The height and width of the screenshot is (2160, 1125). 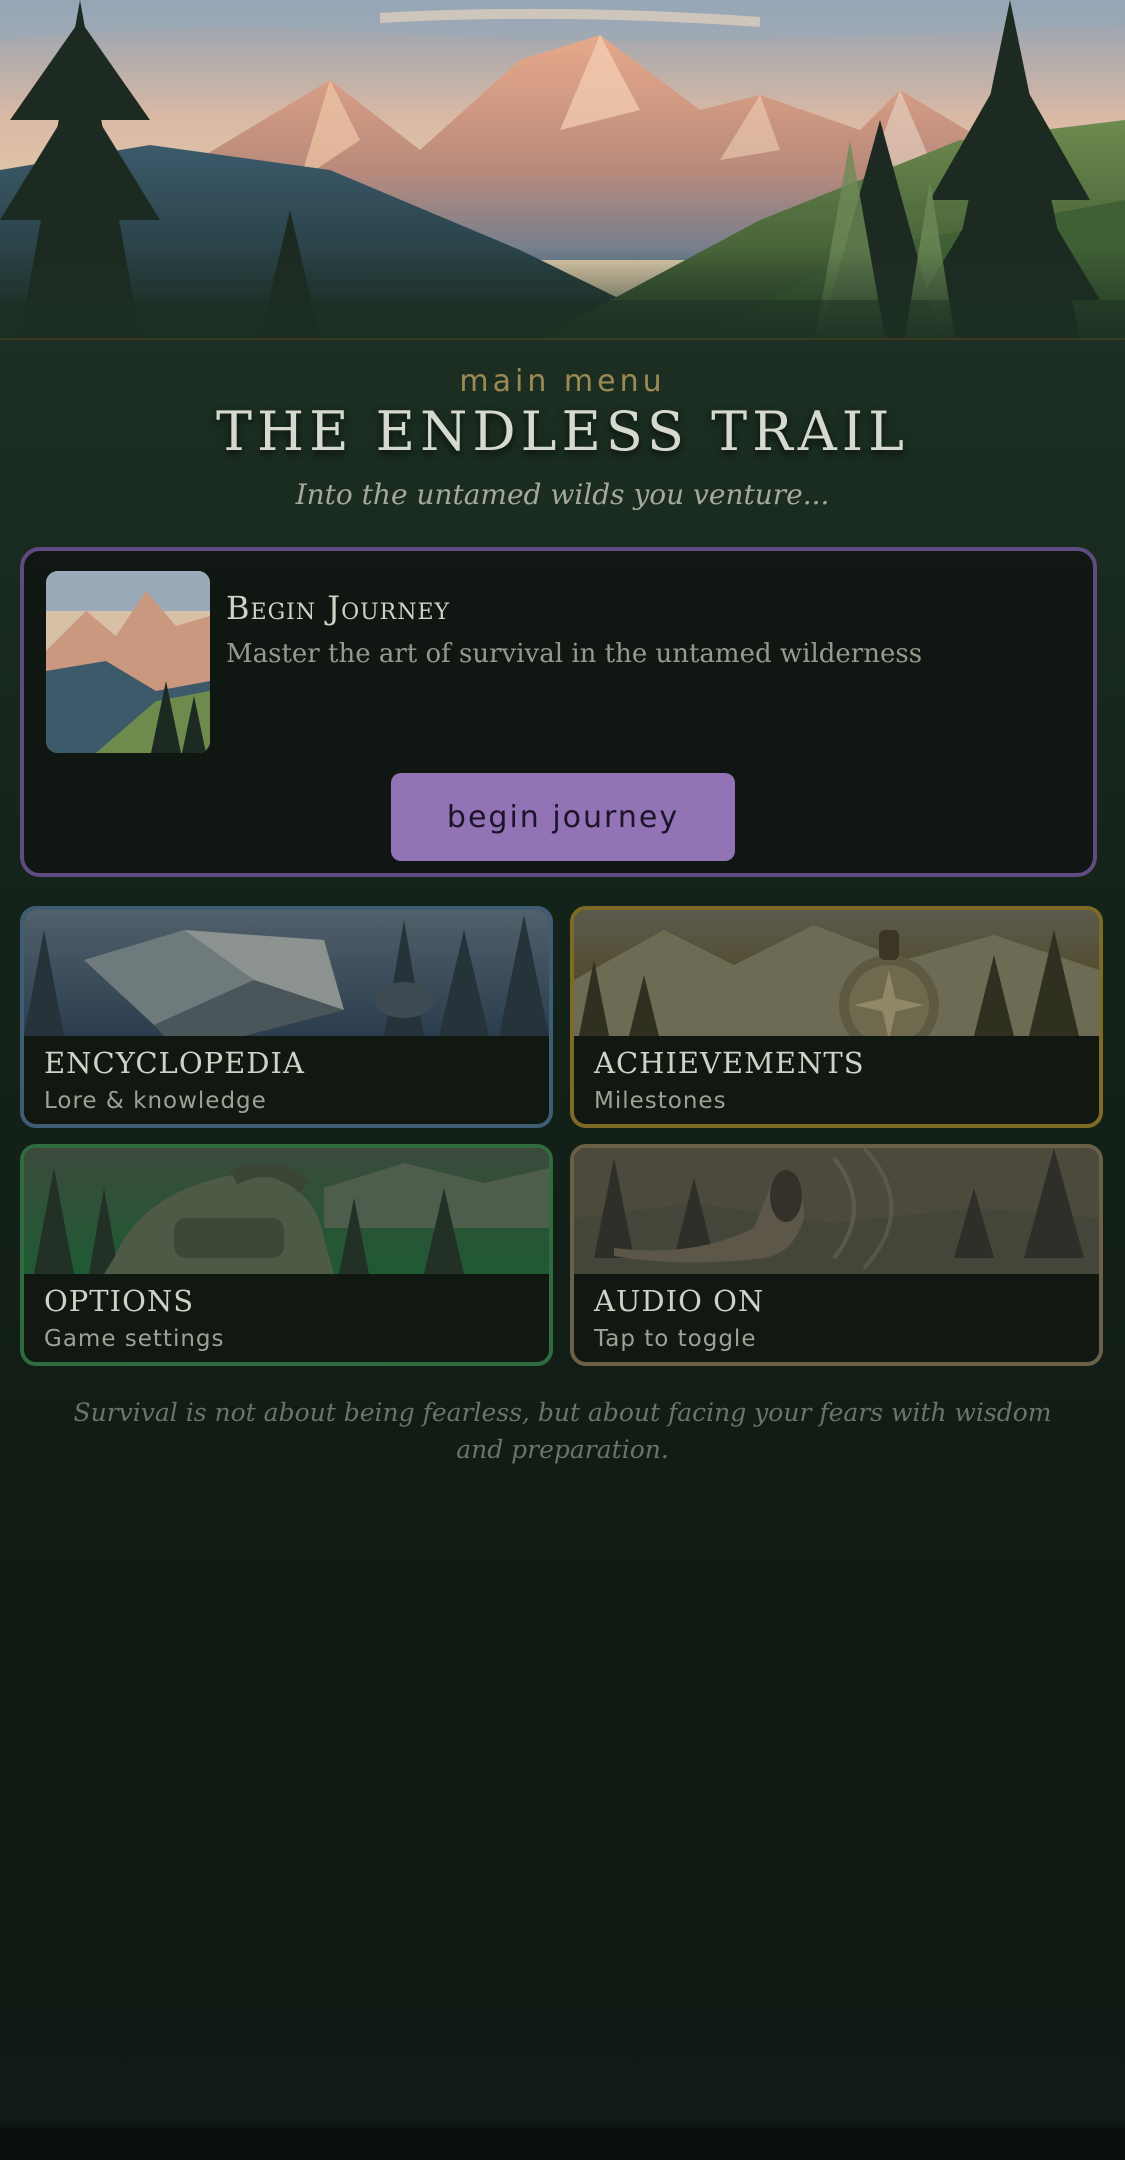 I want to click on audio-title: AUDIO ON, so click(x=679, y=1301).